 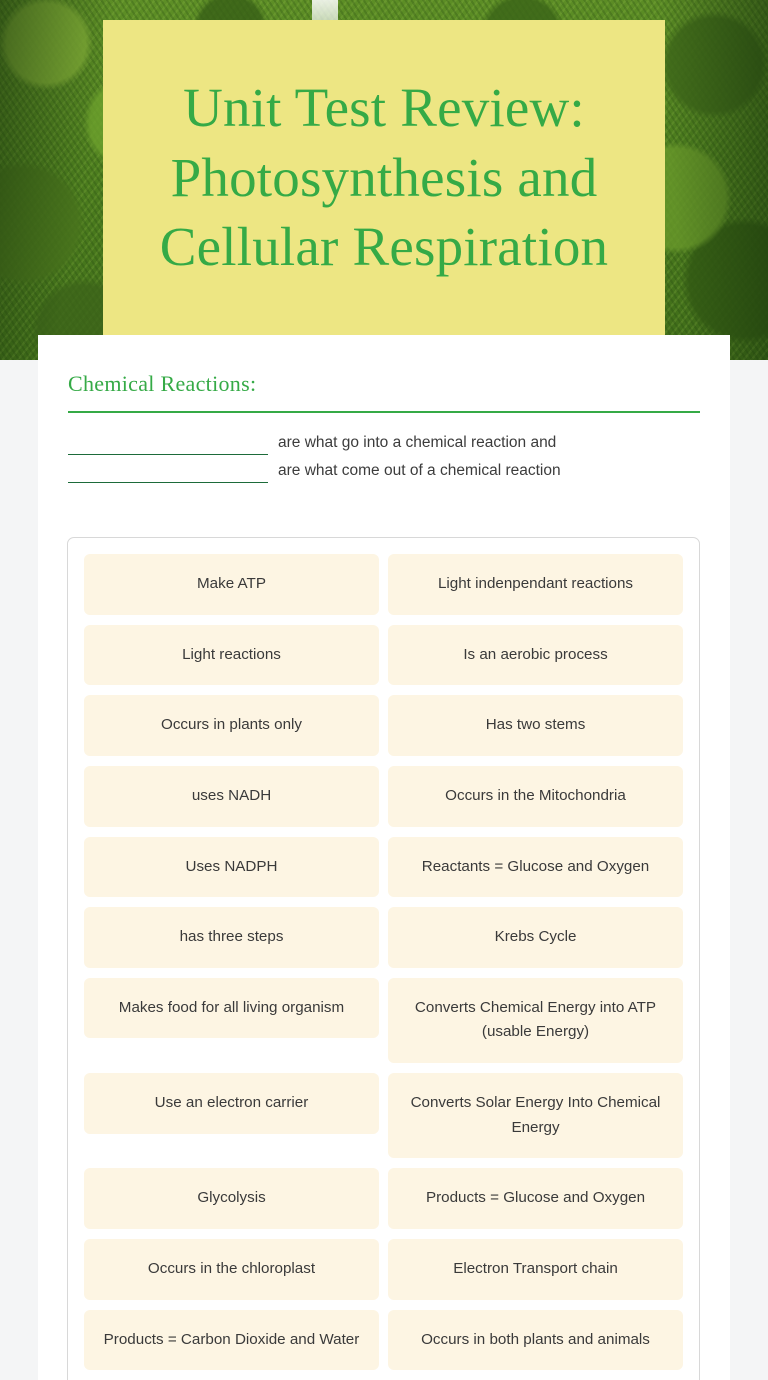 What do you see at coordinates (231, 796) in the screenshot?
I see `word-bank-tile: uses NADH` at bounding box center [231, 796].